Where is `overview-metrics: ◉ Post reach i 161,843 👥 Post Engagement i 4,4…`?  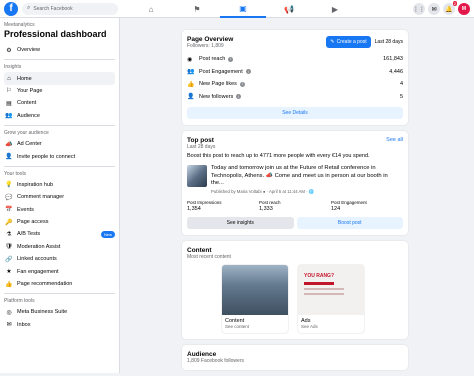
overview-metrics: ◉ Post reach i 161,843 👥 Post Engagement i 4,4… is located at coordinates (295, 78).